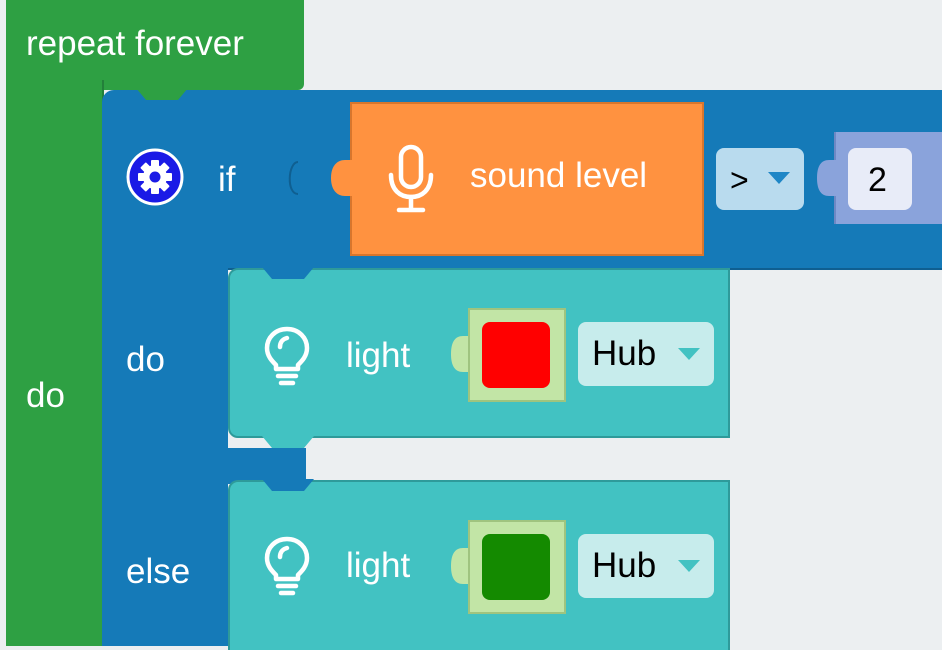 The height and width of the screenshot is (650, 942). Describe the element at coordinates (145, 359) in the screenshot. I see `do-label: do` at that location.